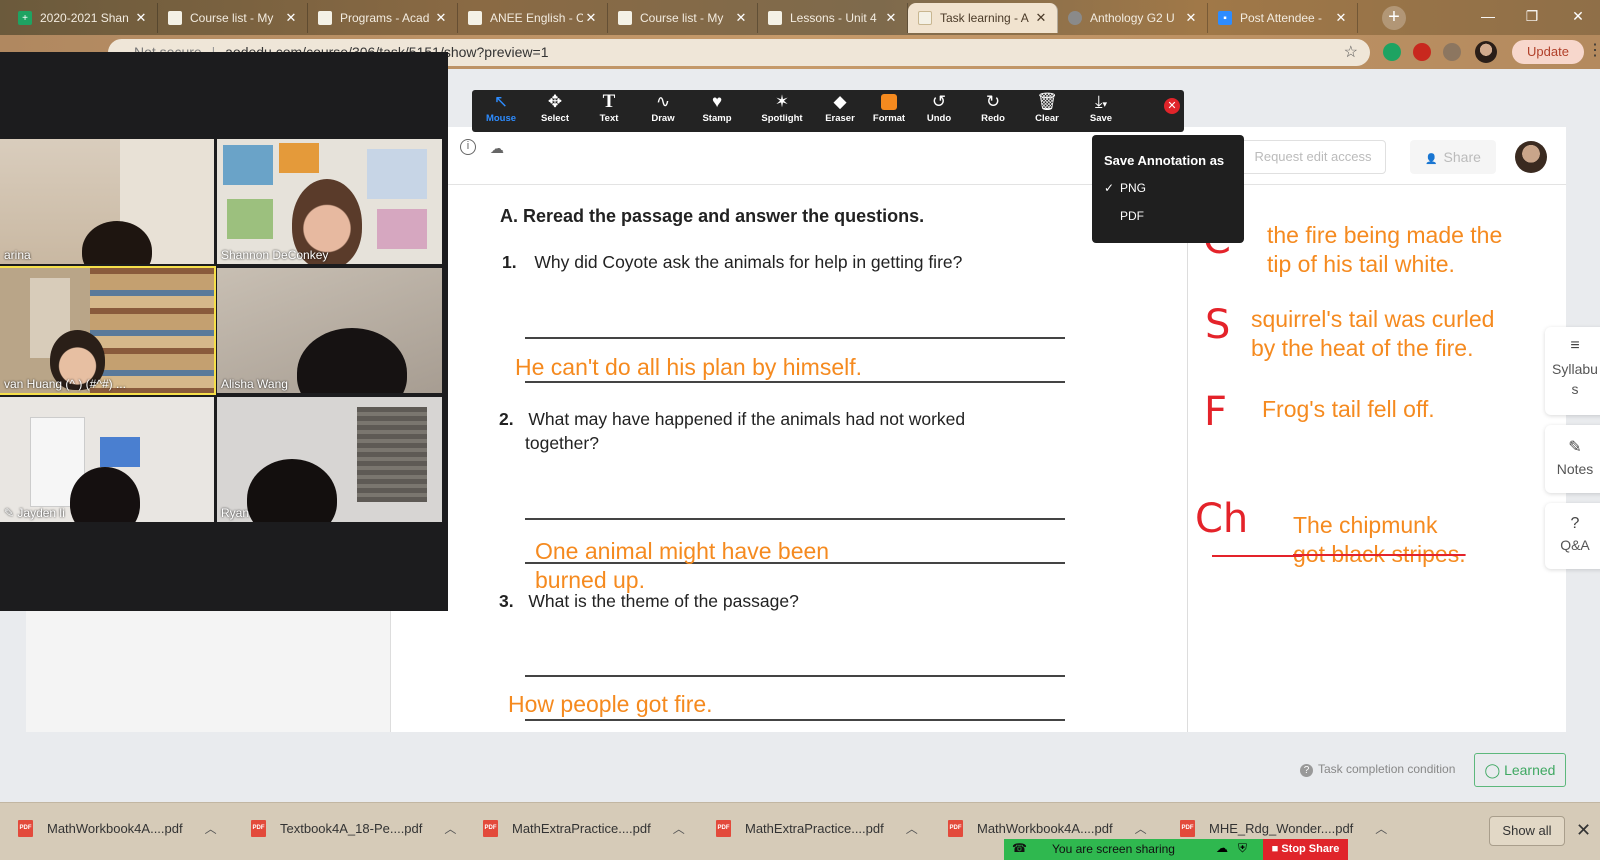 The height and width of the screenshot is (860, 1600). Describe the element at coordinates (353, 828) in the screenshot. I see `download-item: PDF Textbook4A_18-Pe....pdf ︿` at that location.